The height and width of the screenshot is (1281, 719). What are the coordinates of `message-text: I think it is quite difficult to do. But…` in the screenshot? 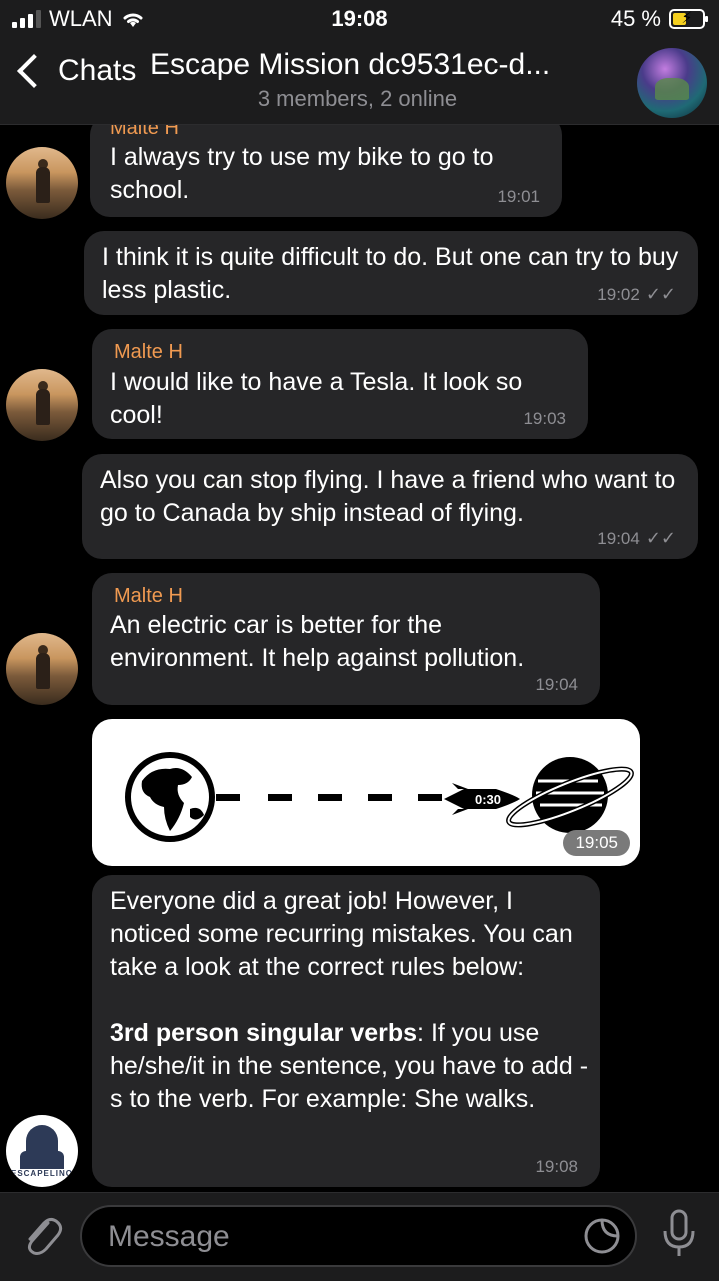 It's located at (390, 273).